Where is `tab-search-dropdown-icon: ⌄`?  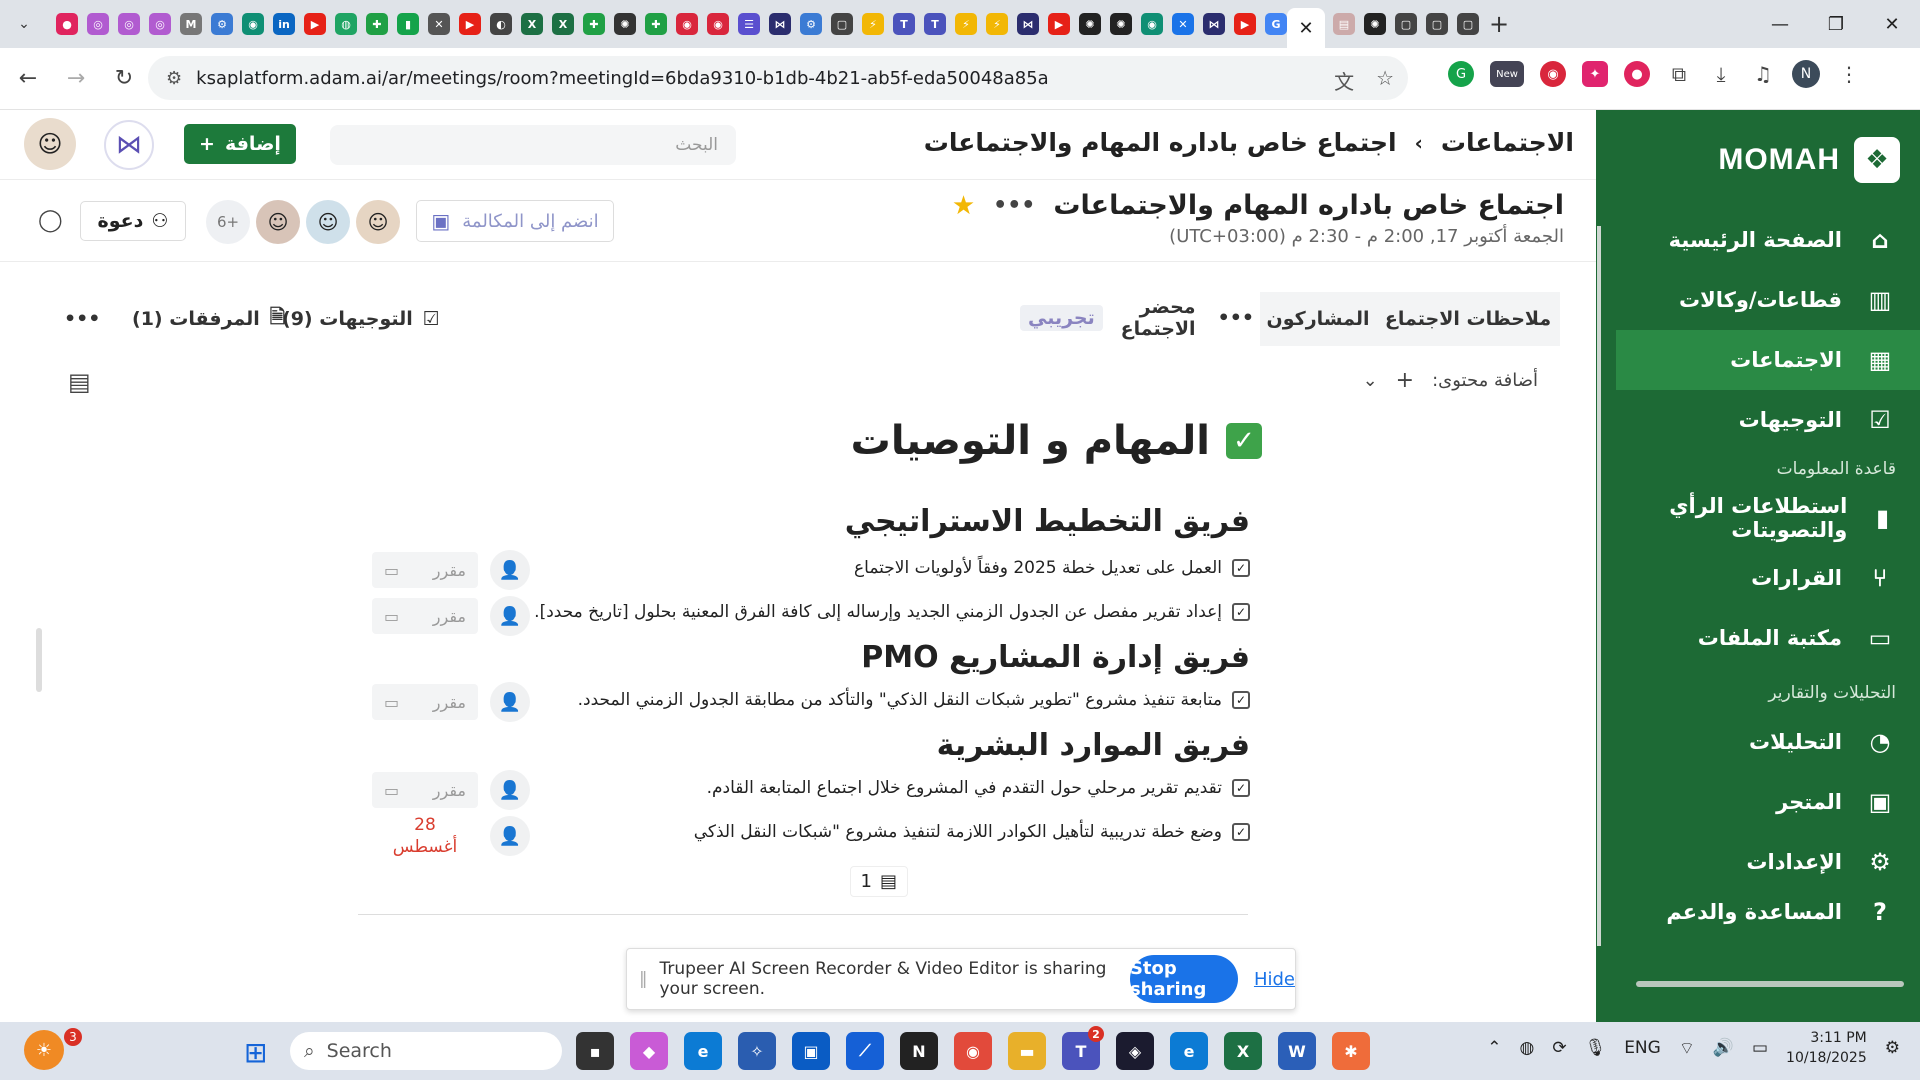 tab-search-dropdown-icon: ⌄ is located at coordinates (24, 24).